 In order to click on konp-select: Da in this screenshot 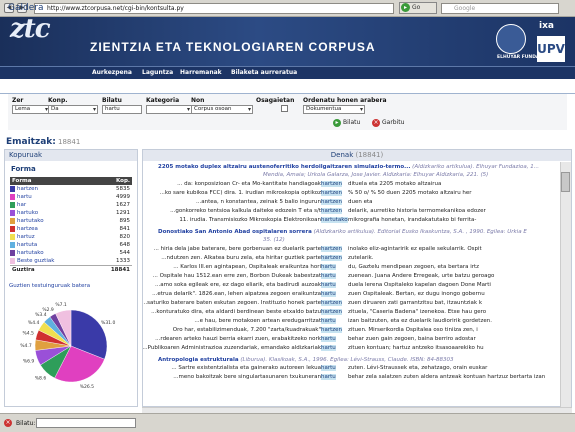, I will do `click(73, 109)`.